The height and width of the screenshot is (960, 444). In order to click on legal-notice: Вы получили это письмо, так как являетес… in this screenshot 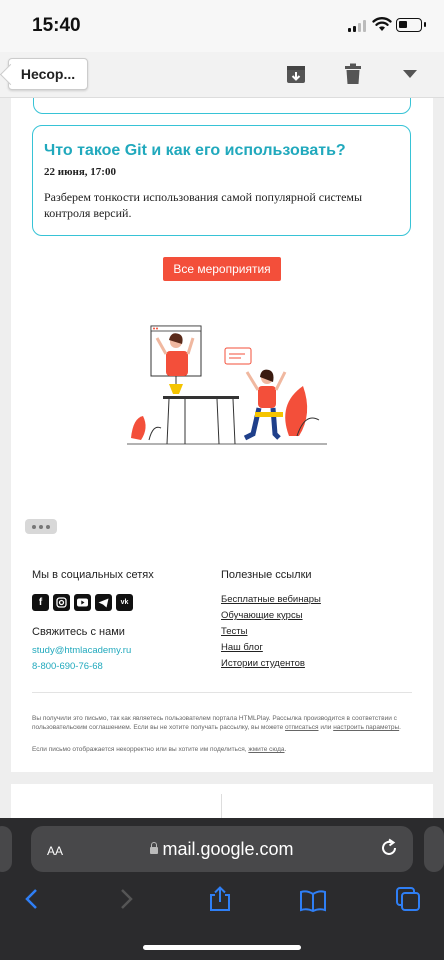, I will do `click(216, 723)`.